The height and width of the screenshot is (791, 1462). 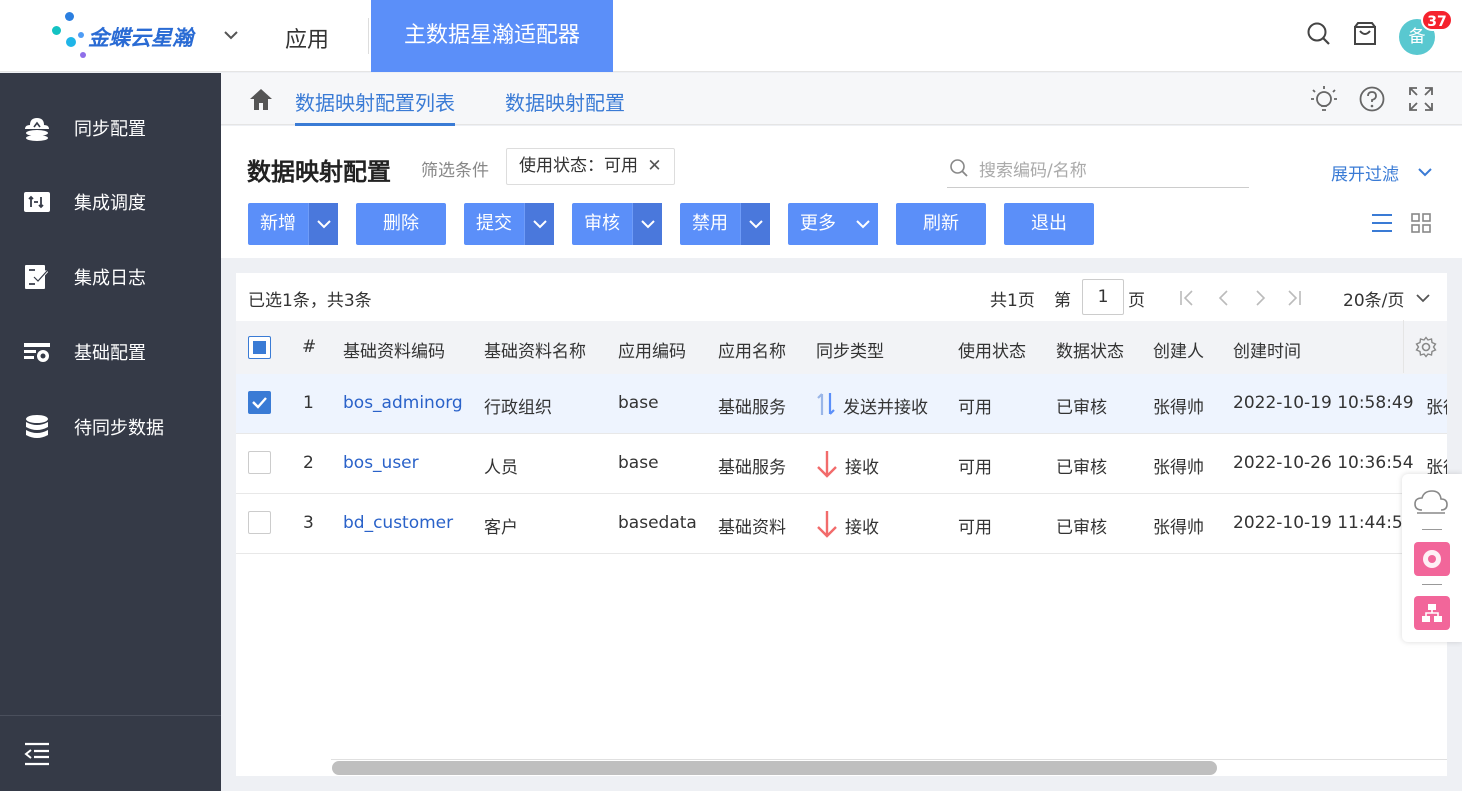 I want to click on search-icon, so click(x=1319, y=34).